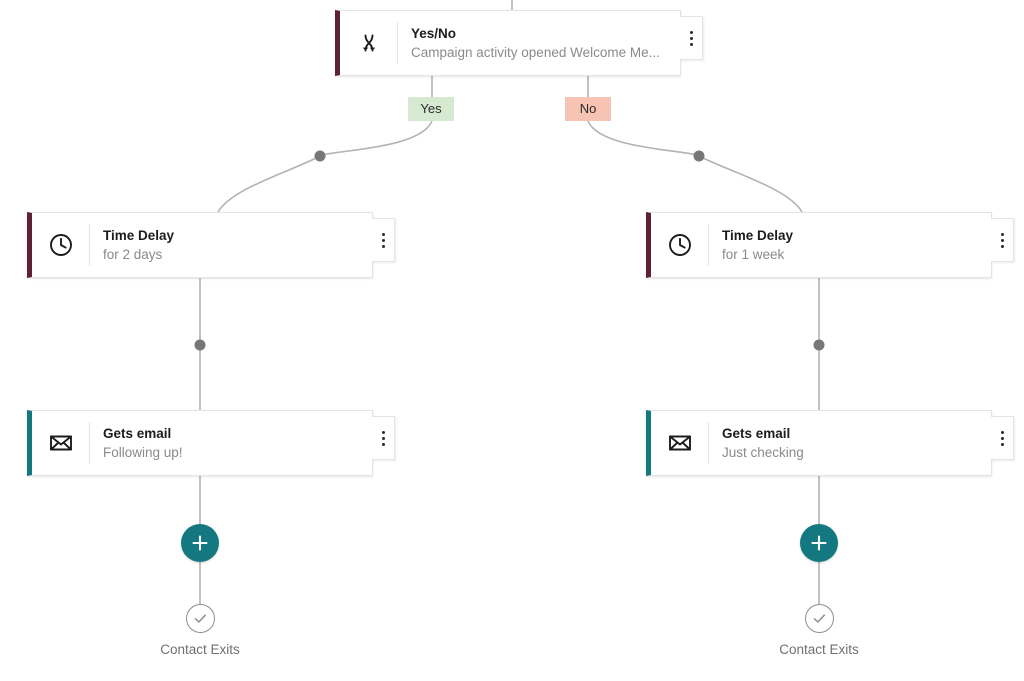 The width and height of the screenshot is (1024, 681). I want to click on node-menu-button-gets-email-right, so click(1002, 438).